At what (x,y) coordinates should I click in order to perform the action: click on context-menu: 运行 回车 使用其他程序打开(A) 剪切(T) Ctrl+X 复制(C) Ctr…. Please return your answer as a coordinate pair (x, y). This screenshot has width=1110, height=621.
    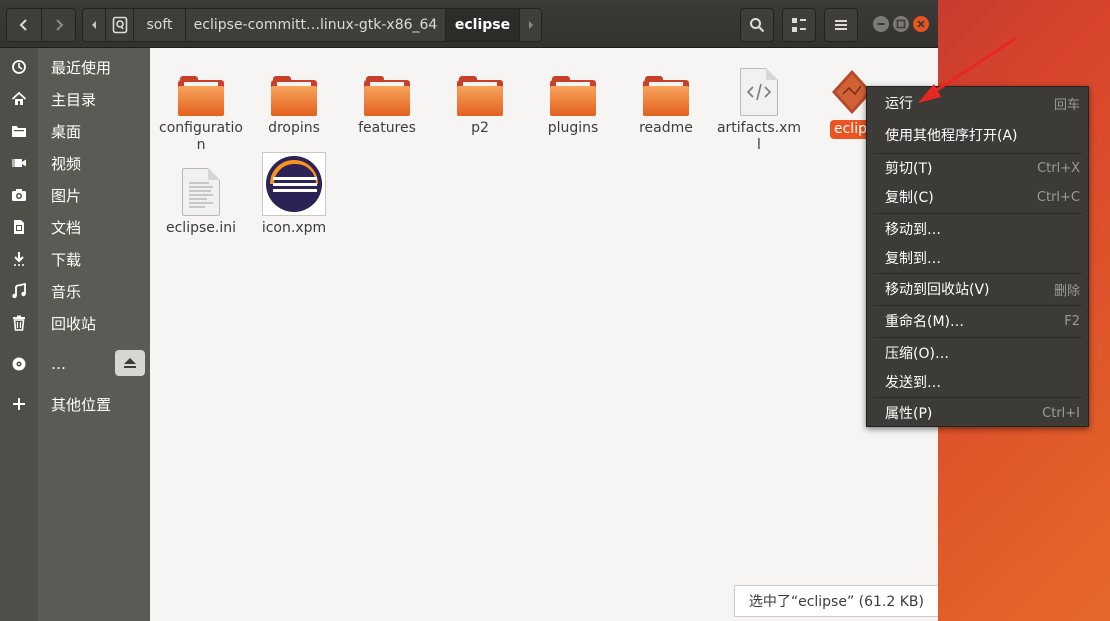
    Looking at the image, I should click on (977, 256).